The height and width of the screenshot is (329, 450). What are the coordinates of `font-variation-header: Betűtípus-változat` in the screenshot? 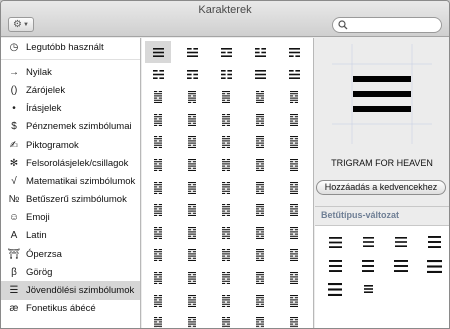 It's located at (360, 215).